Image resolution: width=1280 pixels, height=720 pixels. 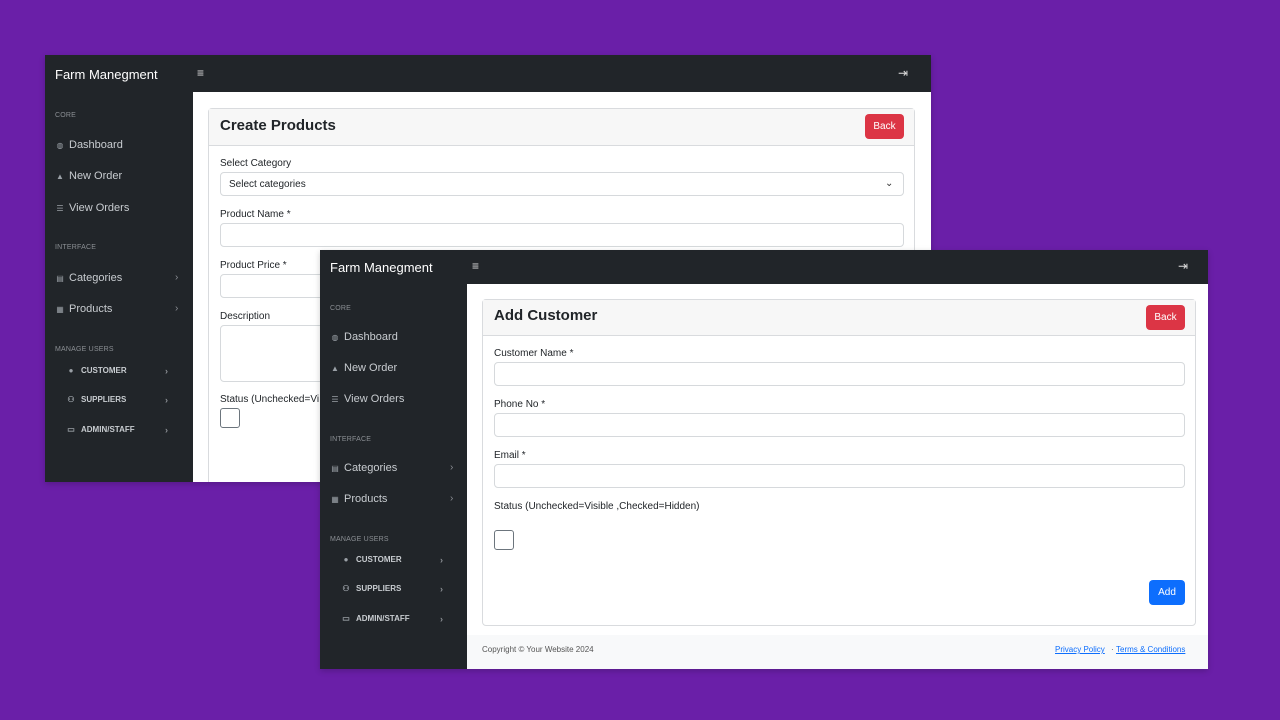 What do you see at coordinates (1080, 649) in the screenshot?
I see `privacy-policy-link: Privacy Policy` at bounding box center [1080, 649].